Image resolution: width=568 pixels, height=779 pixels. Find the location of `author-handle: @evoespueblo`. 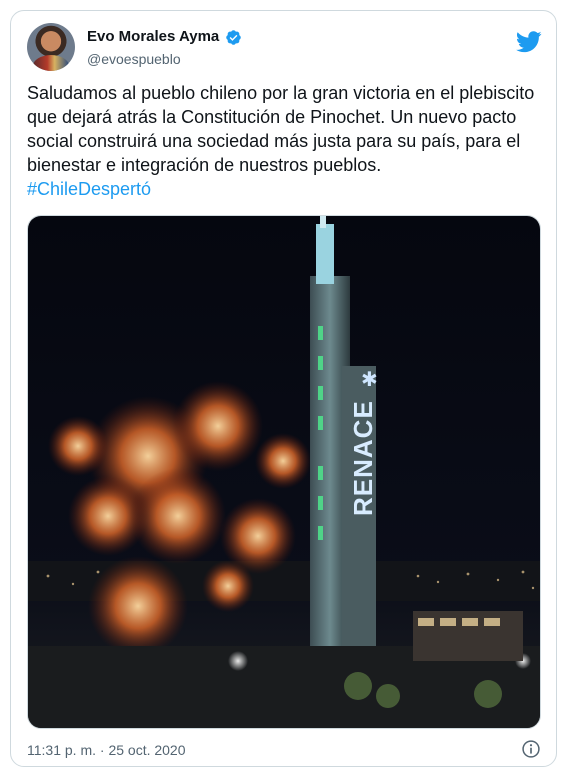

author-handle: @evoespueblo is located at coordinates (134, 59).